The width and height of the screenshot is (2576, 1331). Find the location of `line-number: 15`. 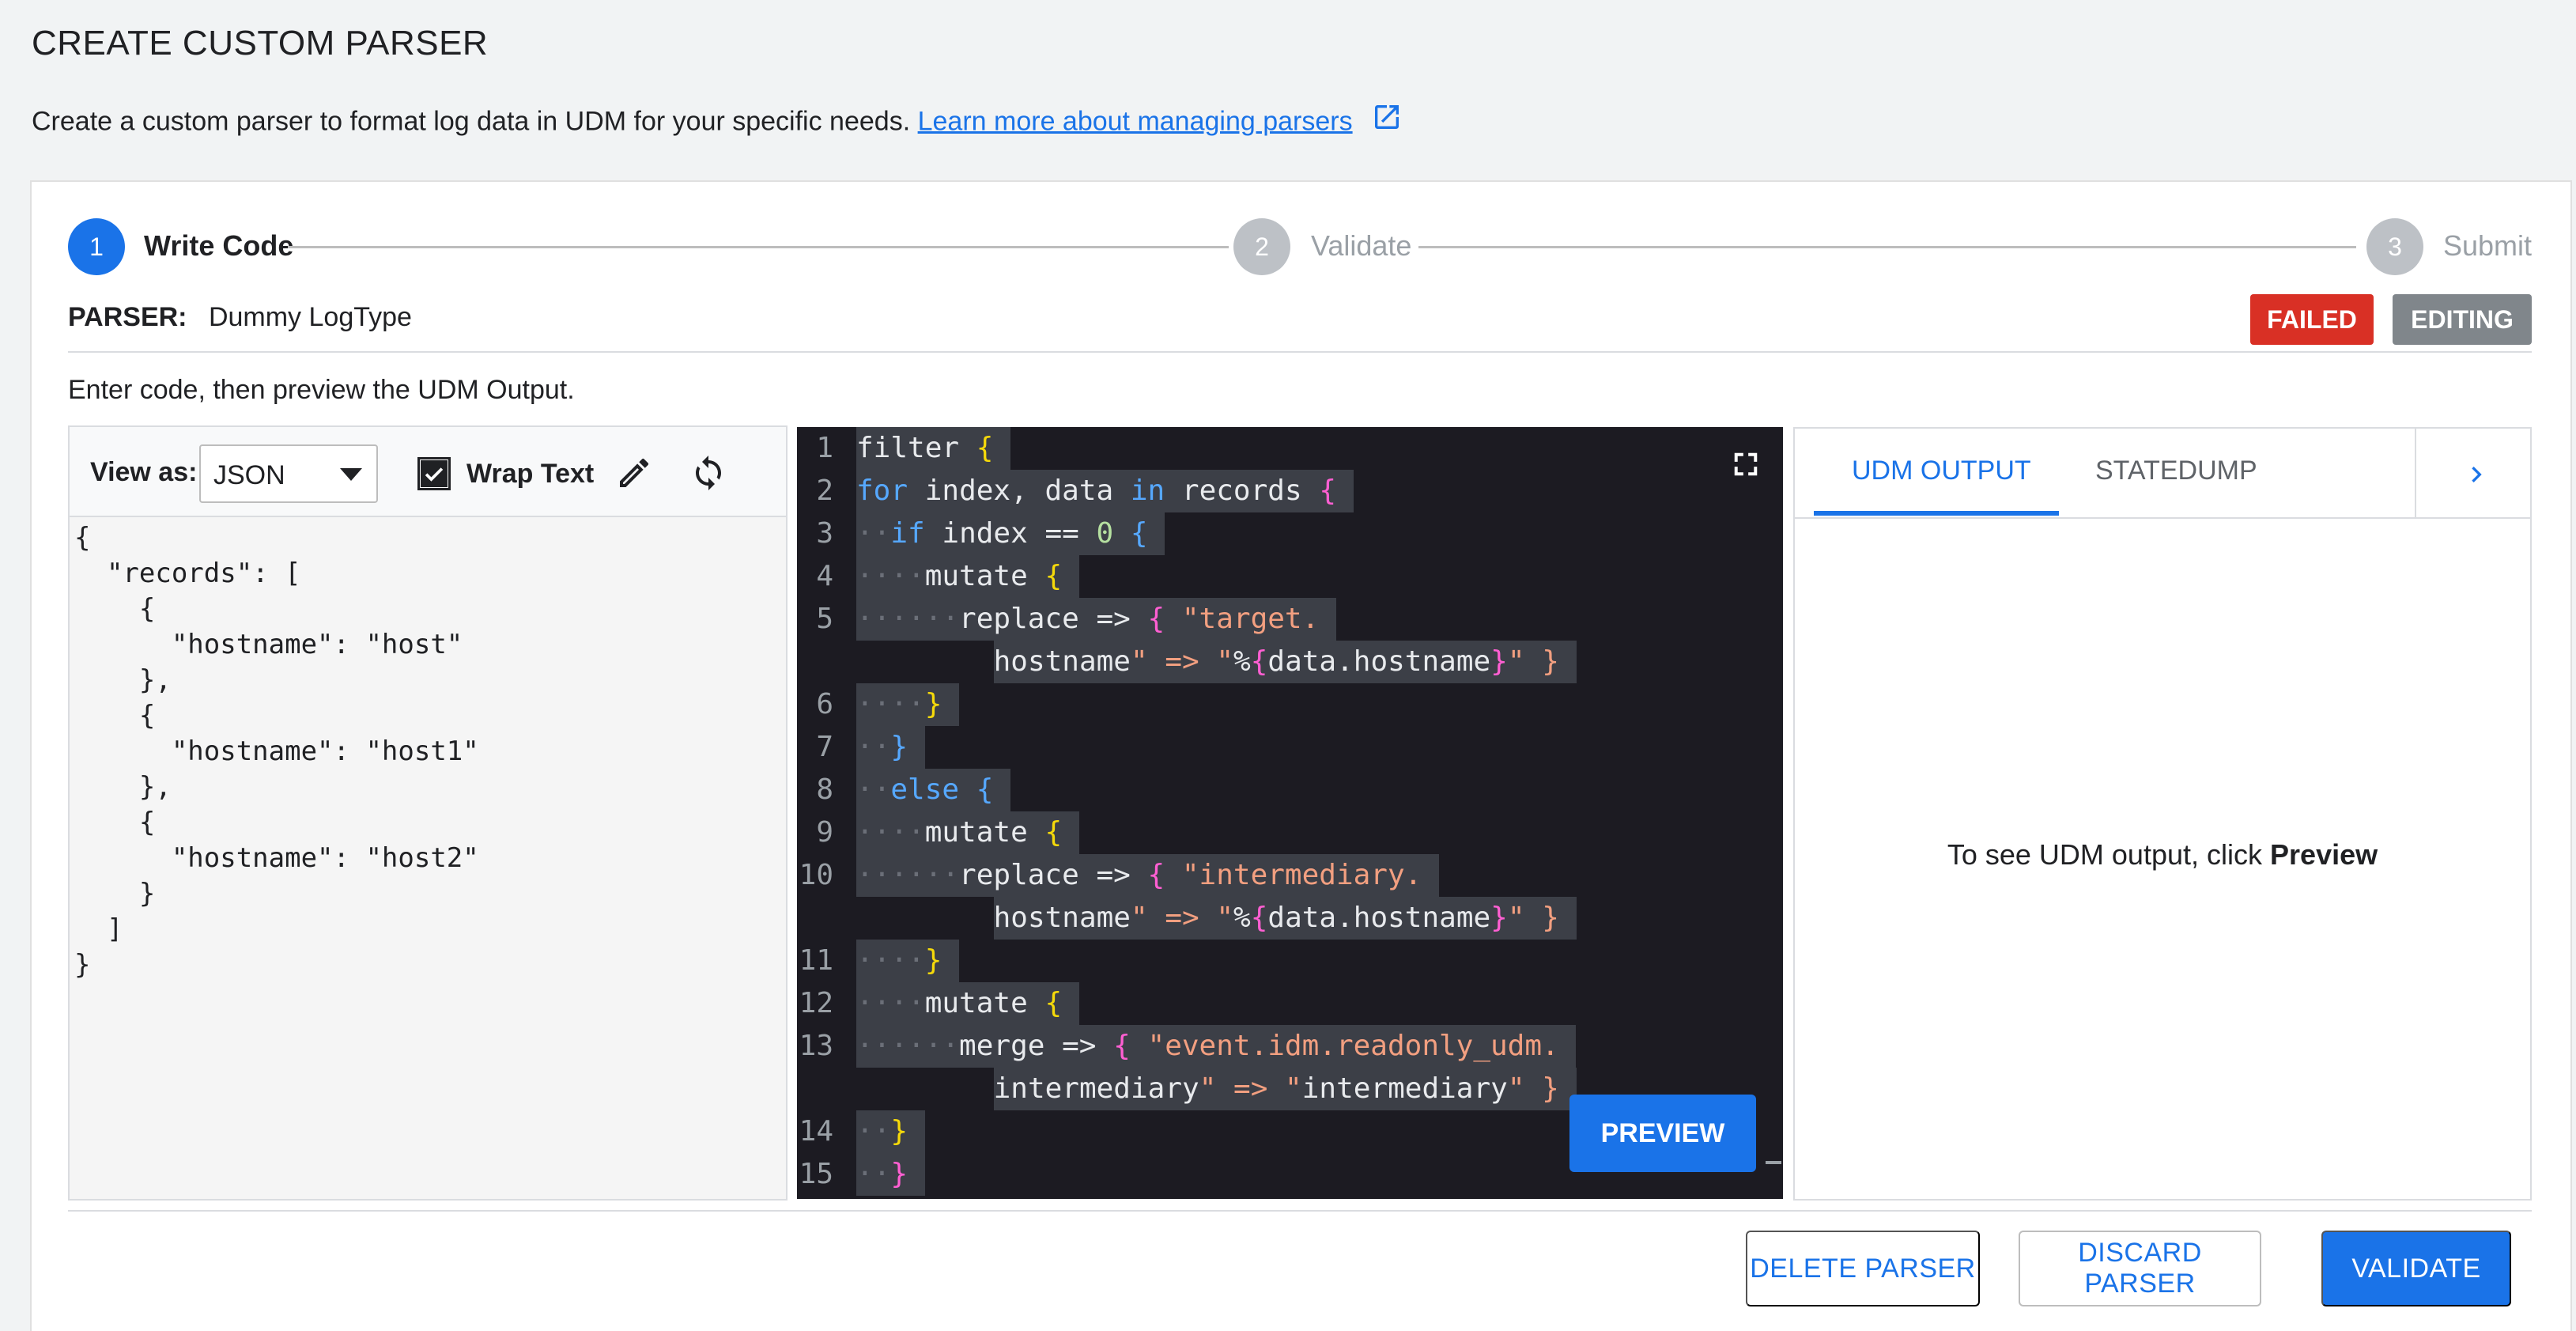

line-number: 15 is located at coordinates (816, 1174).